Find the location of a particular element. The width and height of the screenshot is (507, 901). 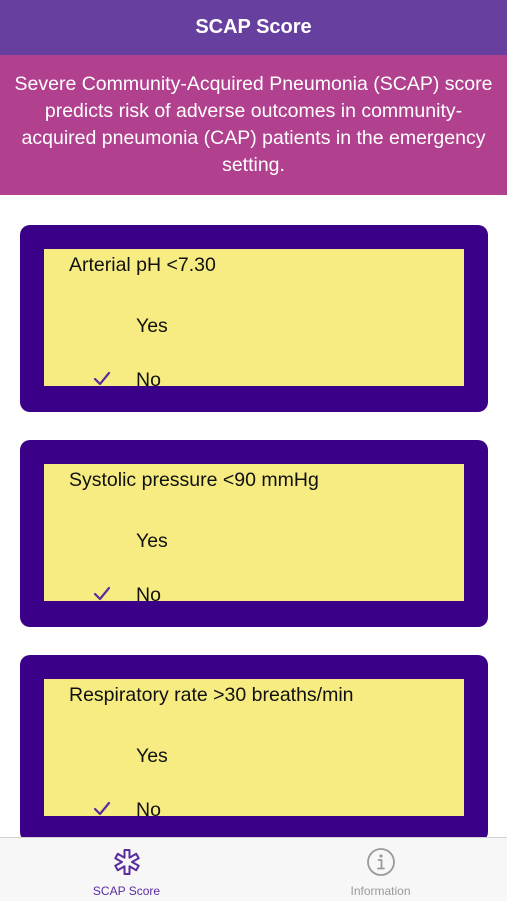

tab-label: Information is located at coordinates (380, 891).